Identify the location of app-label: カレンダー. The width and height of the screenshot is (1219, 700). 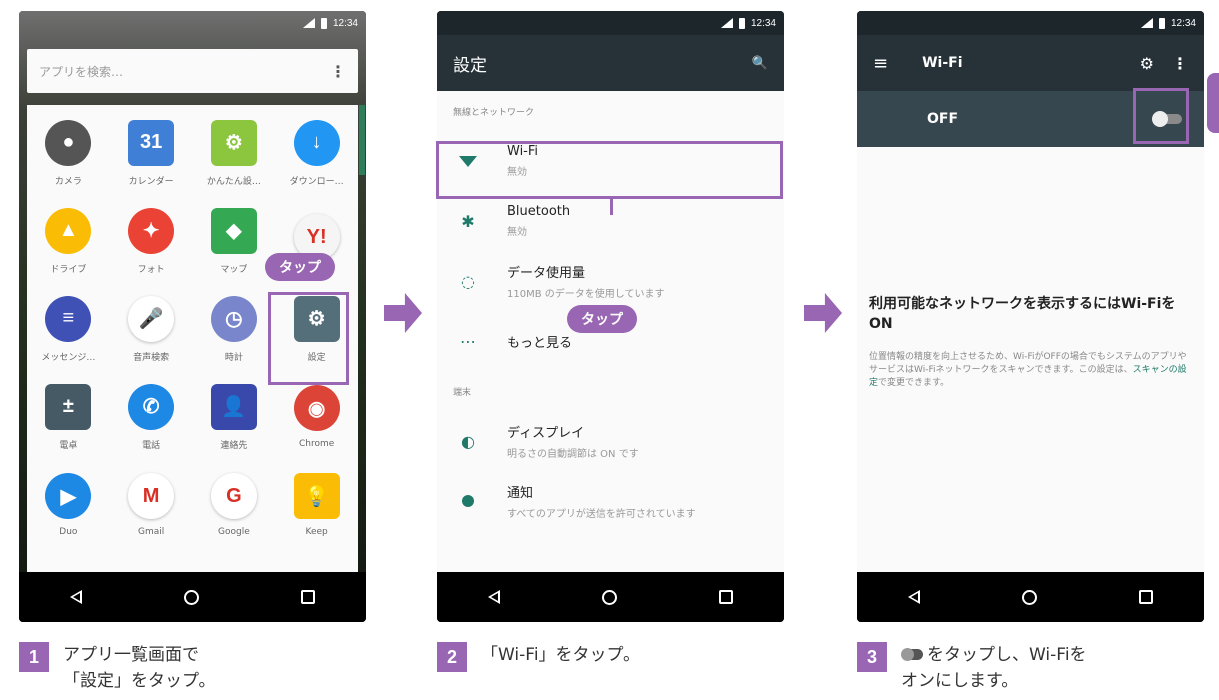
(151, 181).